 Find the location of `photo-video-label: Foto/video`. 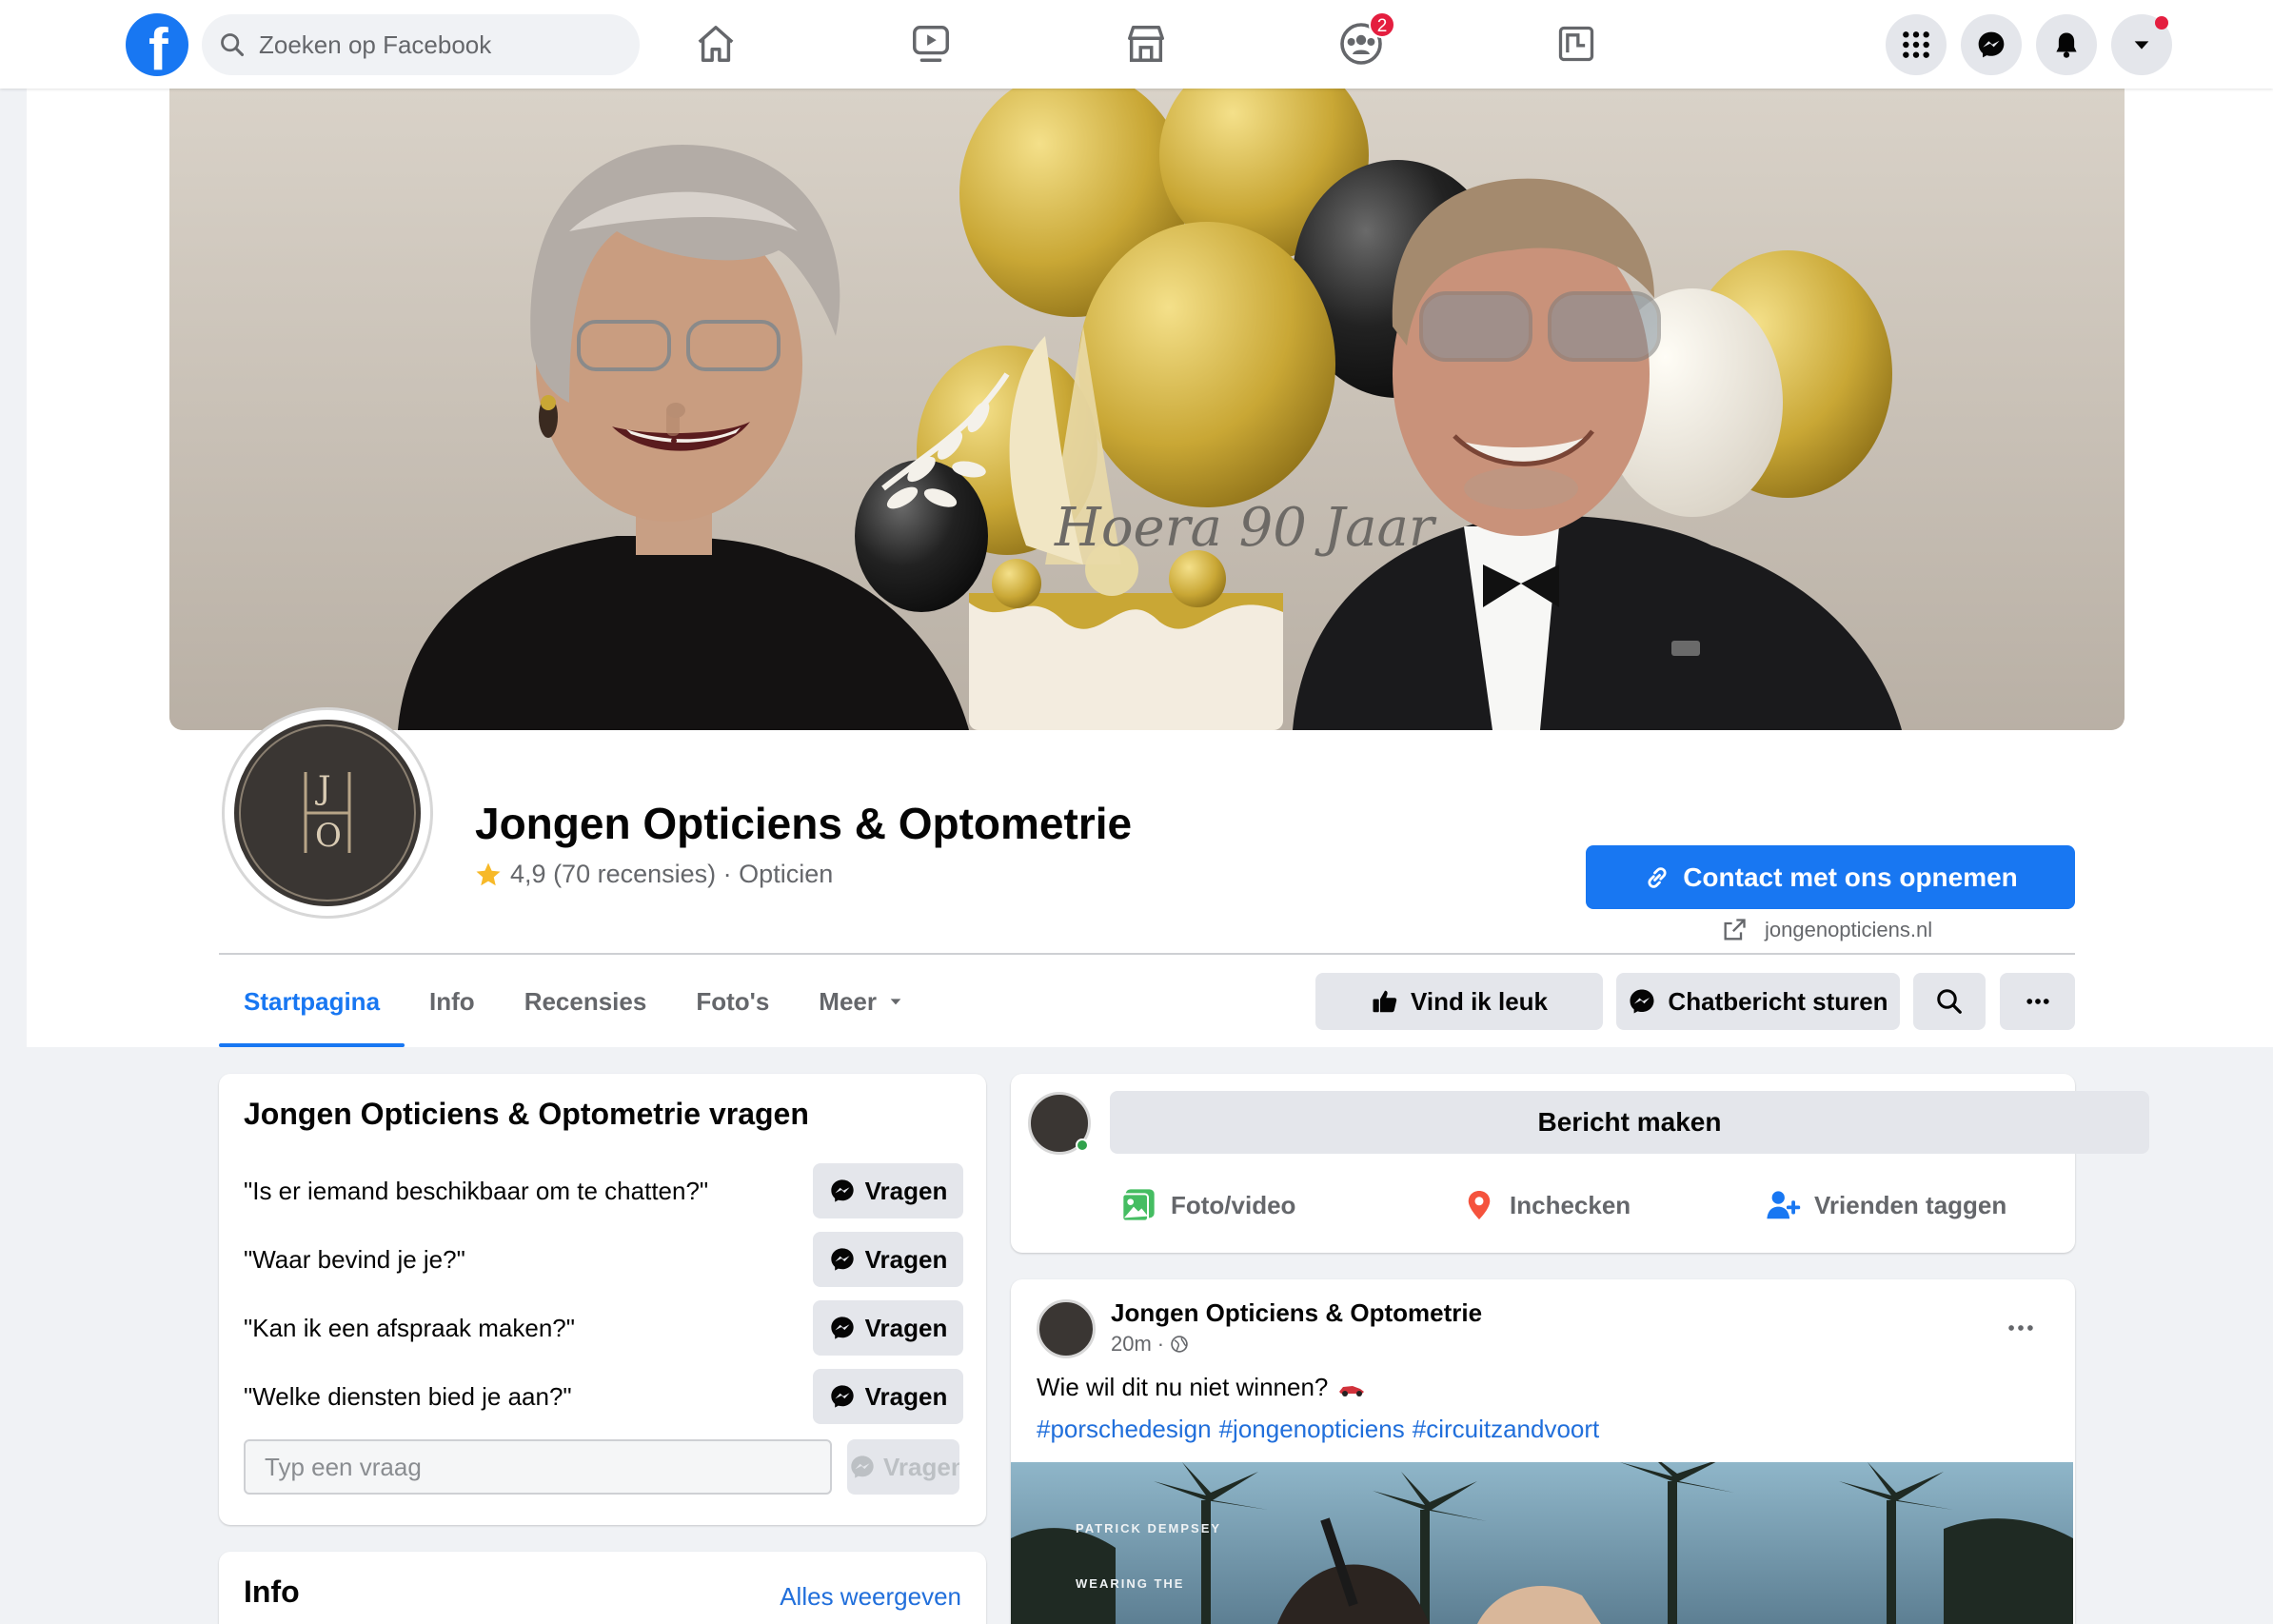

photo-video-label: Foto/video is located at coordinates (1233, 1204).